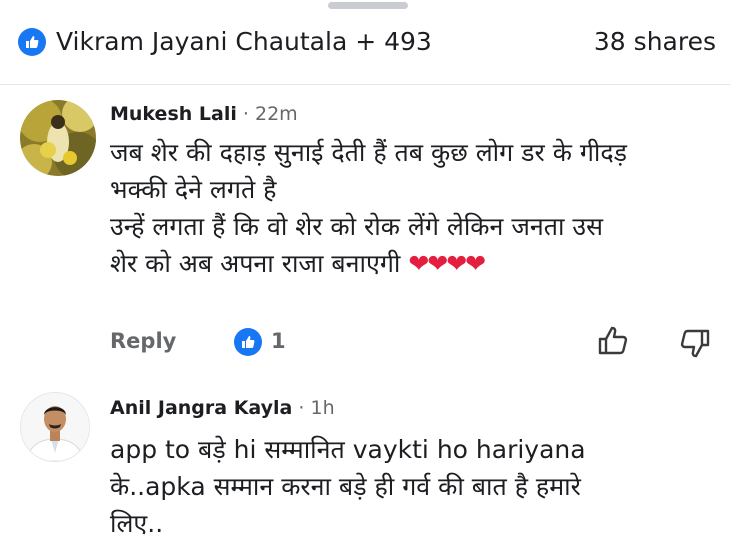 The width and height of the screenshot is (730, 548). Describe the element at coordinates (415, 343) in the screenshot. I see `comment-actions: Reply 1` at that location.